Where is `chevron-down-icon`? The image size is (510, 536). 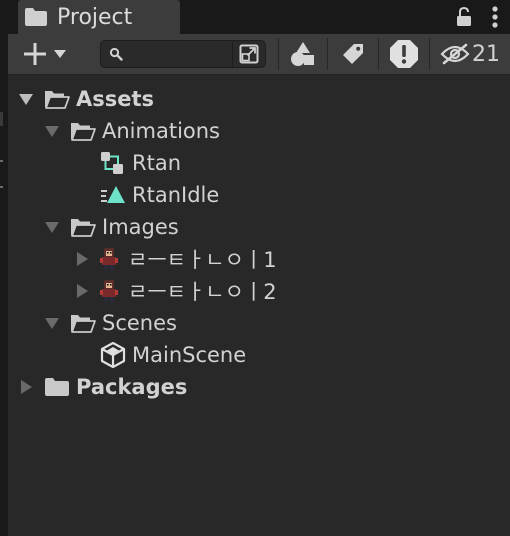 chevron-down-icon is located at coordinates (60, 54).